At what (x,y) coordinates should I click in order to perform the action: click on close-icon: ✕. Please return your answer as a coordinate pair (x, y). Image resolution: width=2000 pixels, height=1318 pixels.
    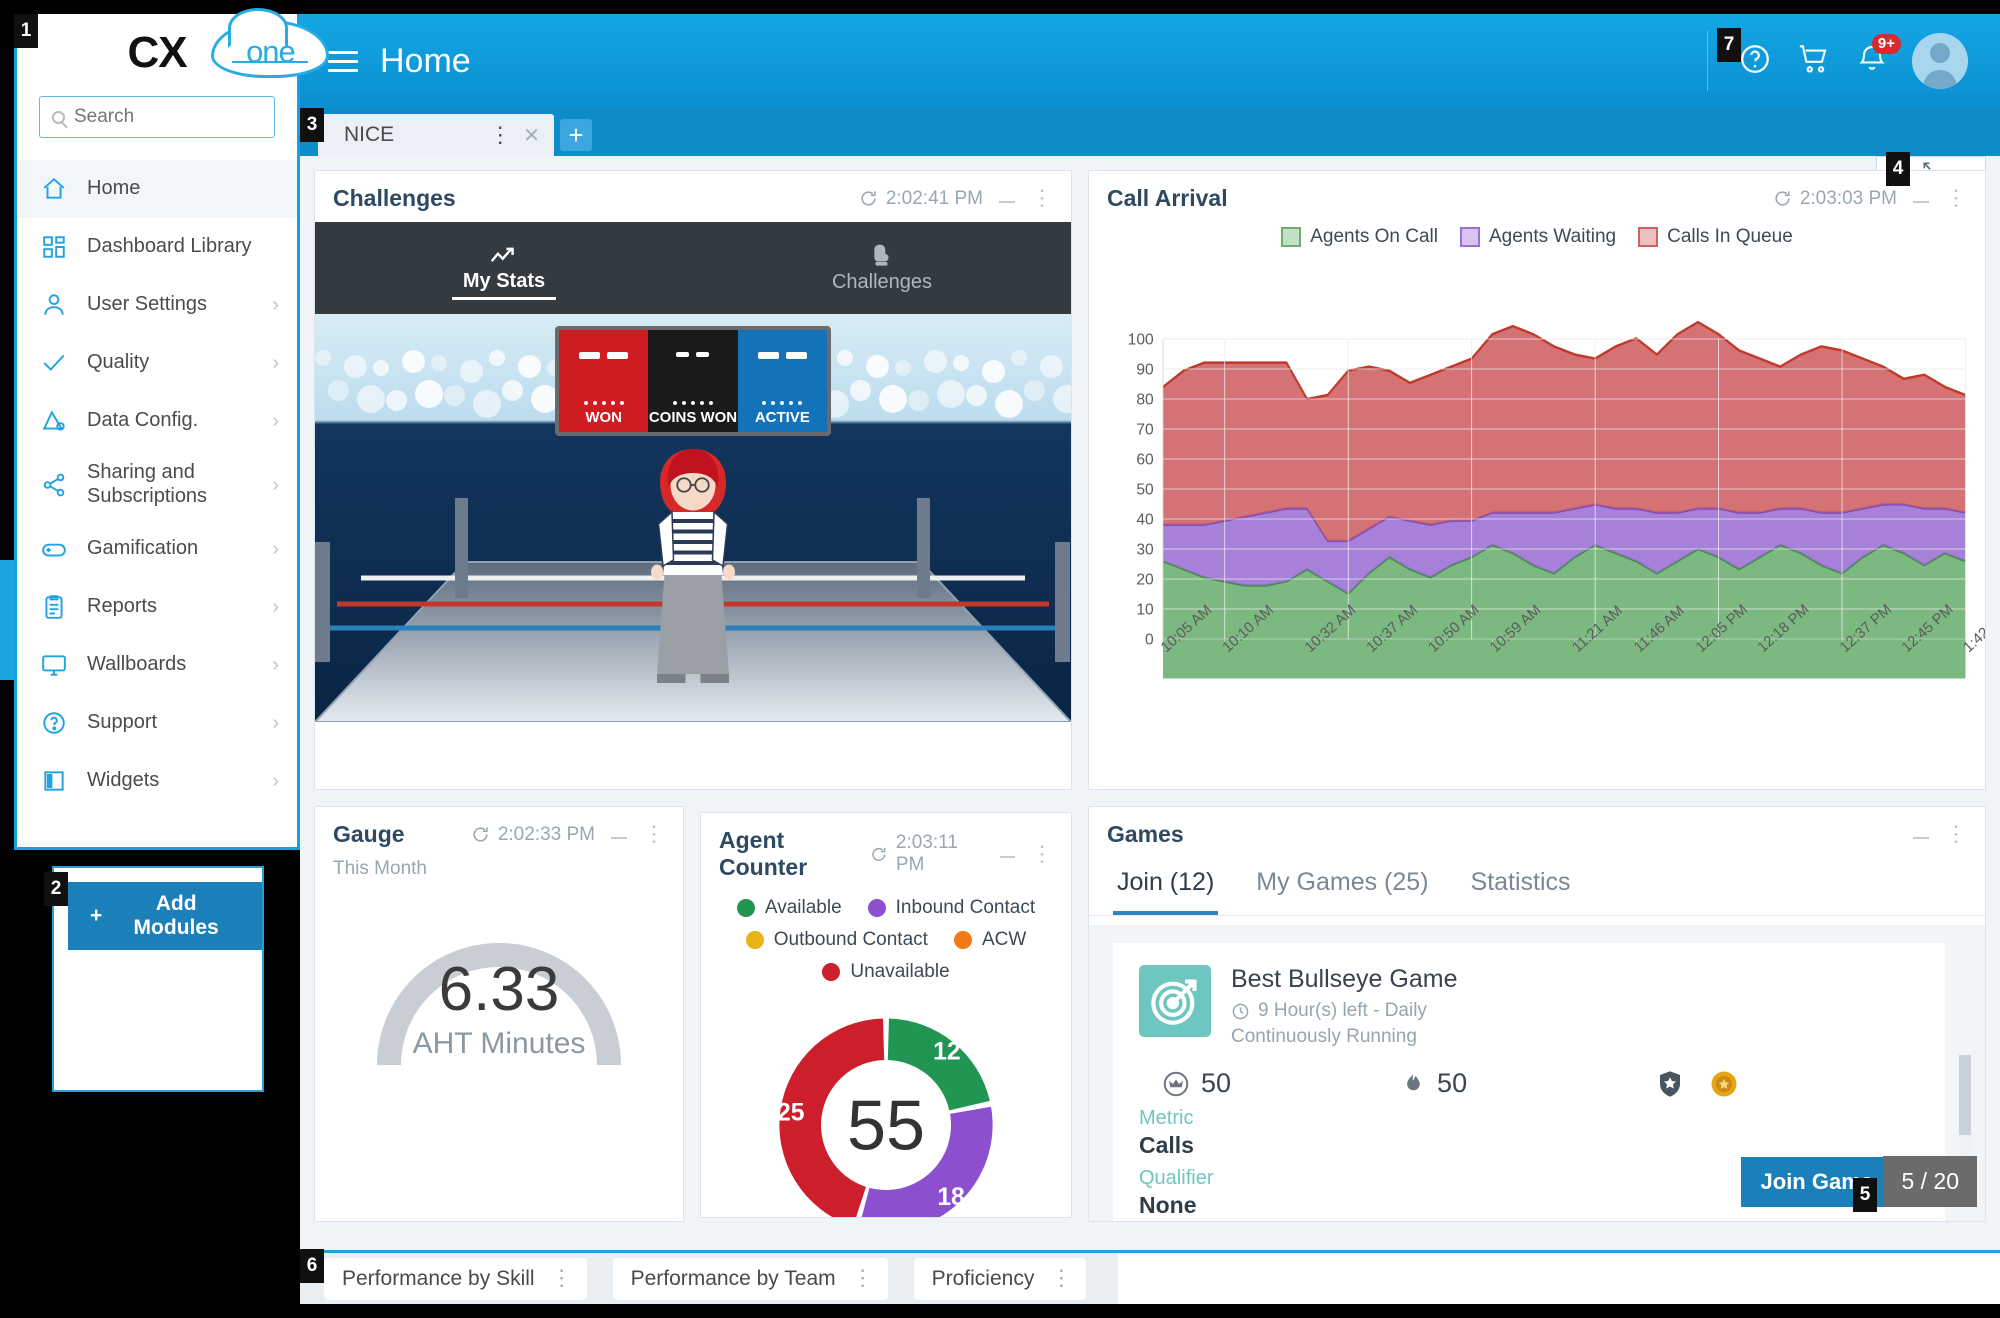
    Looking at the image, I should click on (531, 135).